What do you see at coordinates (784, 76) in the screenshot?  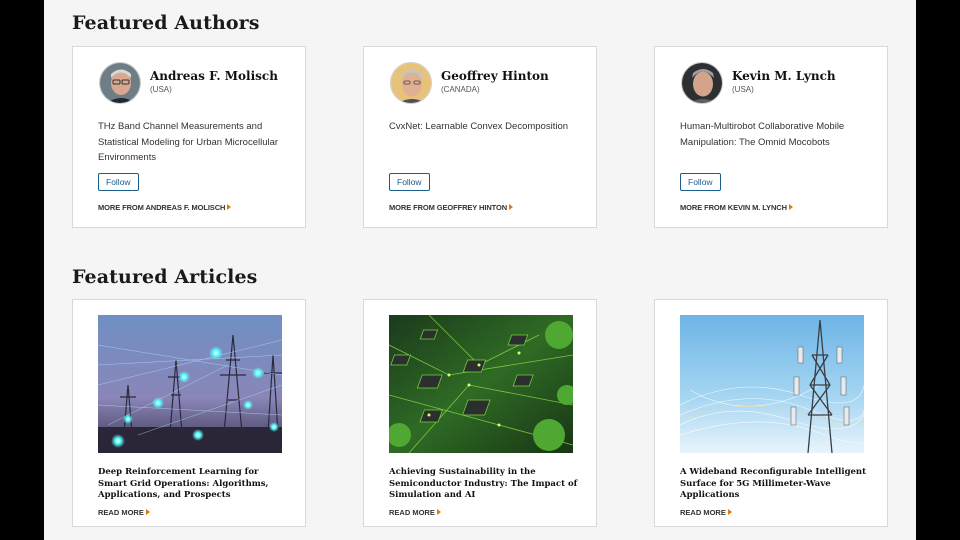 I see `author-name: Kevin M. Lynch` at bounding box center [784, 76].